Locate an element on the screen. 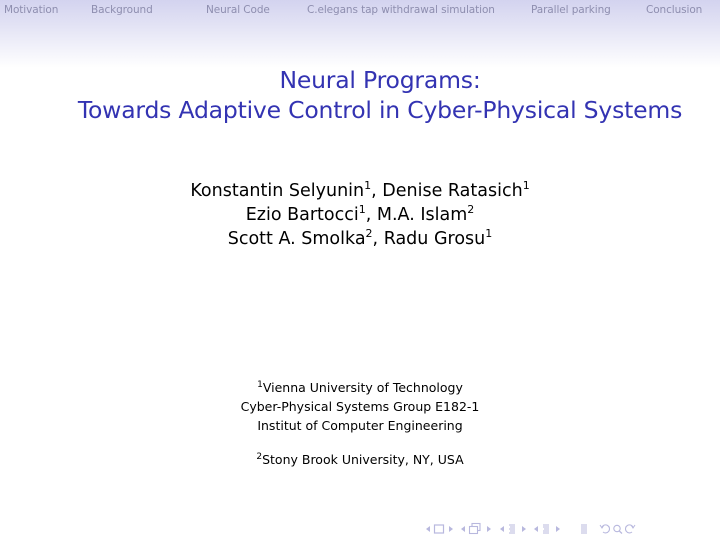 The width and height of the screenshot is (720, 541). nav-item-parallel-parking: Parallel parking is located at coordinates (571, 10).